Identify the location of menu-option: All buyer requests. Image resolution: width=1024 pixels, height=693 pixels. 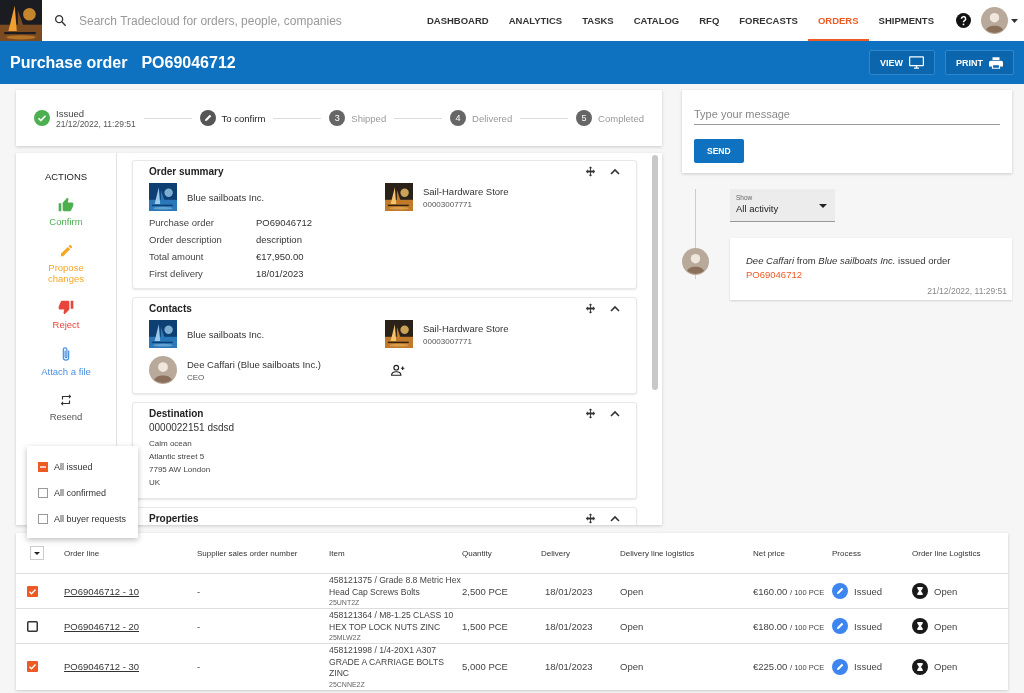
(90, 519).